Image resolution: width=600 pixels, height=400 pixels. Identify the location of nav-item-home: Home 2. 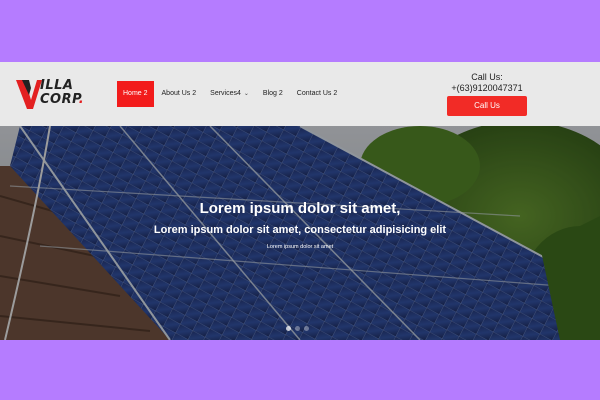
(135, 94).